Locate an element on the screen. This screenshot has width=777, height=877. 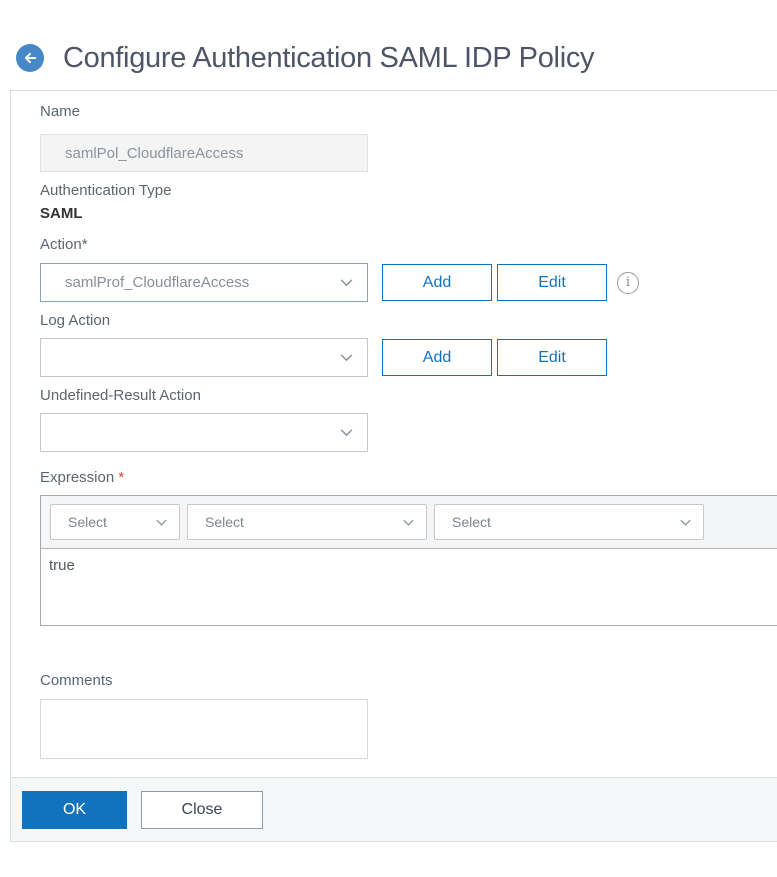
auth-type-value: SAML is located at coordinates (61, 213).